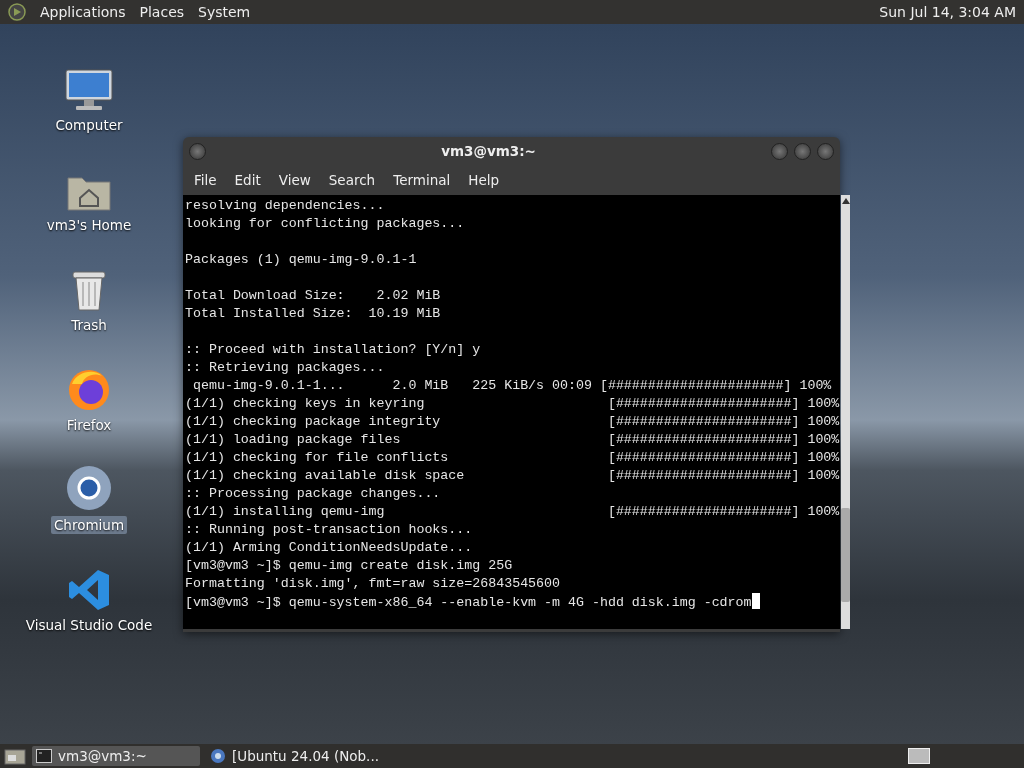 The image size is (1024, 768). I want to click on window-title: vm3@vm3:~, so click(488, 151).